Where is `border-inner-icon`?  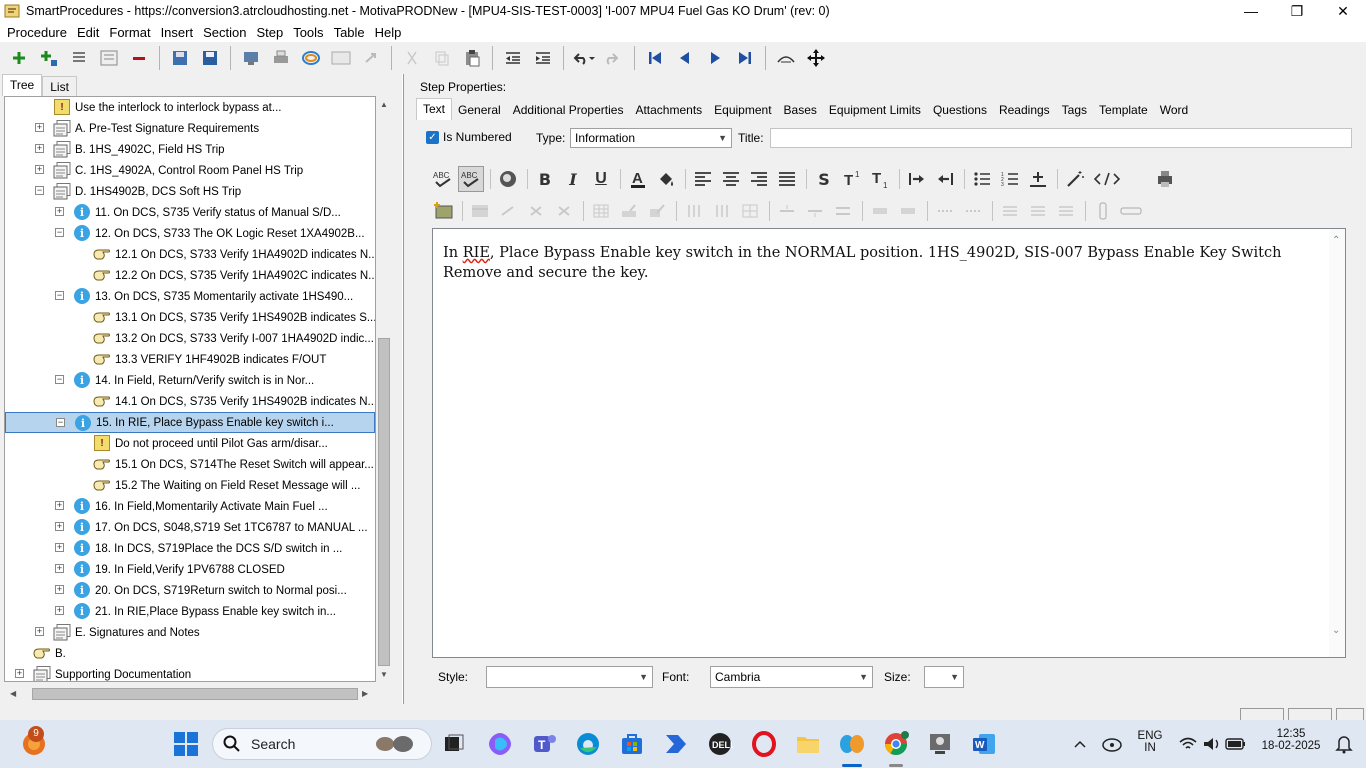 border-inner-icon is located at coordinates (1038, 211).